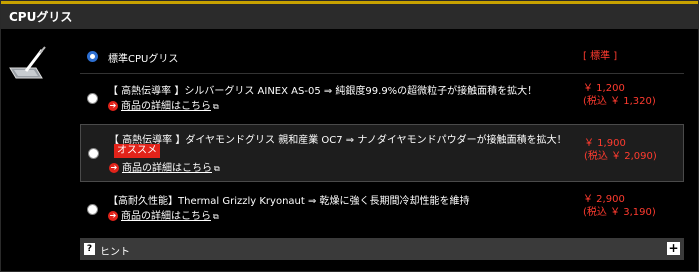  What do you see at coordinates (620, 150) in the screenshot?
I see `price: ￥ 1,900 (税込 ￥ 2,090)` at bounding box center [620, 150].